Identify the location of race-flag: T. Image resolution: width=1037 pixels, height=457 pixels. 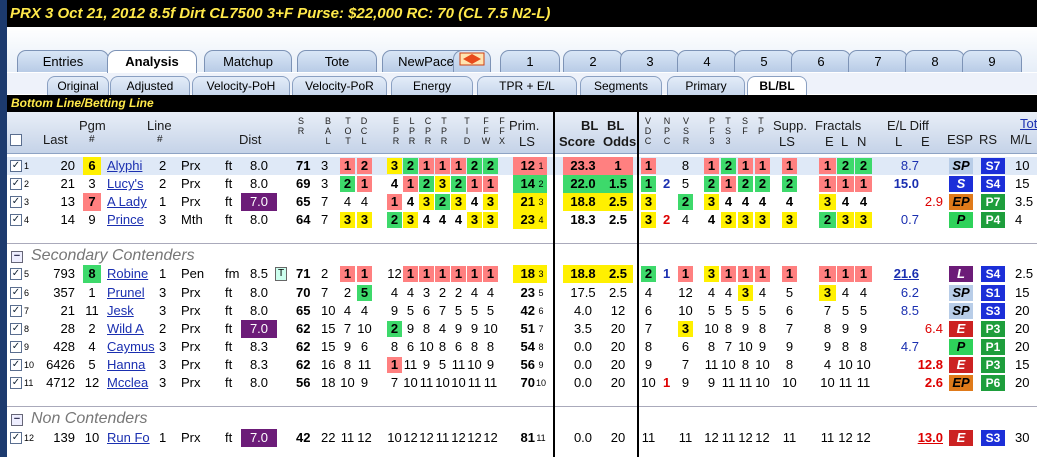
(281, 274).